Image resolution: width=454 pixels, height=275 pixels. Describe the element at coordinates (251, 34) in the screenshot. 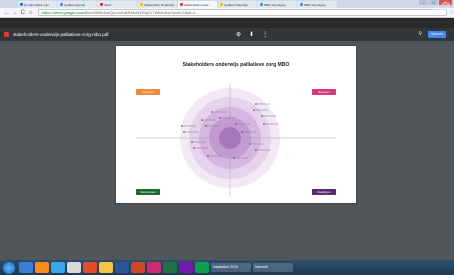

I see `download-icon: ⬇` at that location.